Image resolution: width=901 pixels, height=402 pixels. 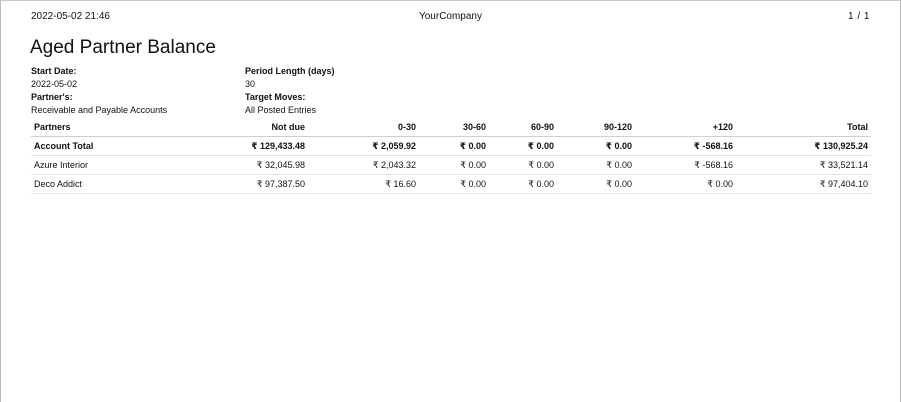 I want to click on company-name: YourCompany, so click(x=450, y=16).